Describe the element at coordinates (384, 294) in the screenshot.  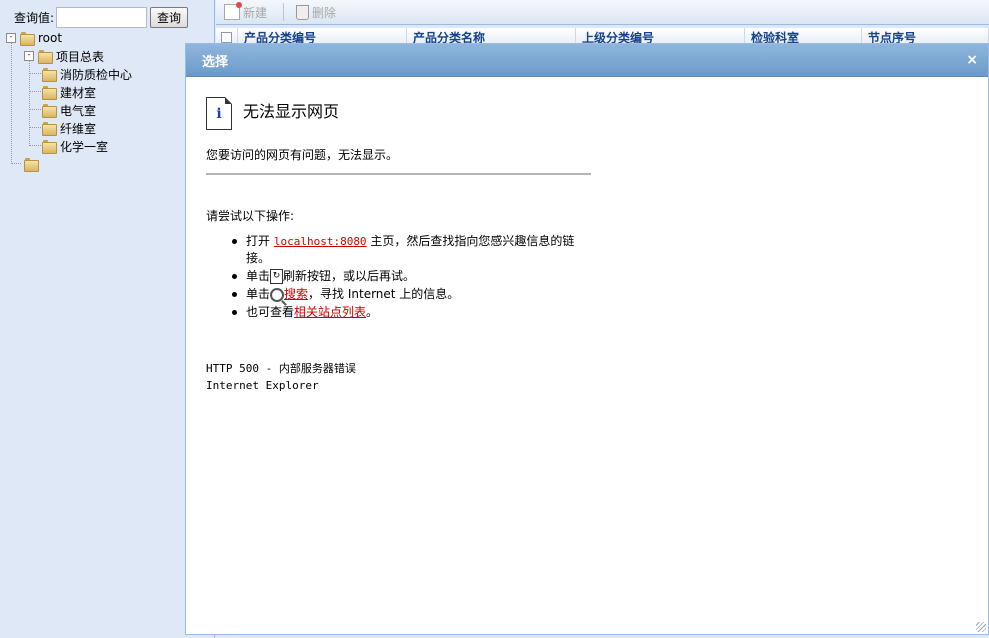
I see `bullet-text: ，寻找 Internet 上的信息。` at that location.